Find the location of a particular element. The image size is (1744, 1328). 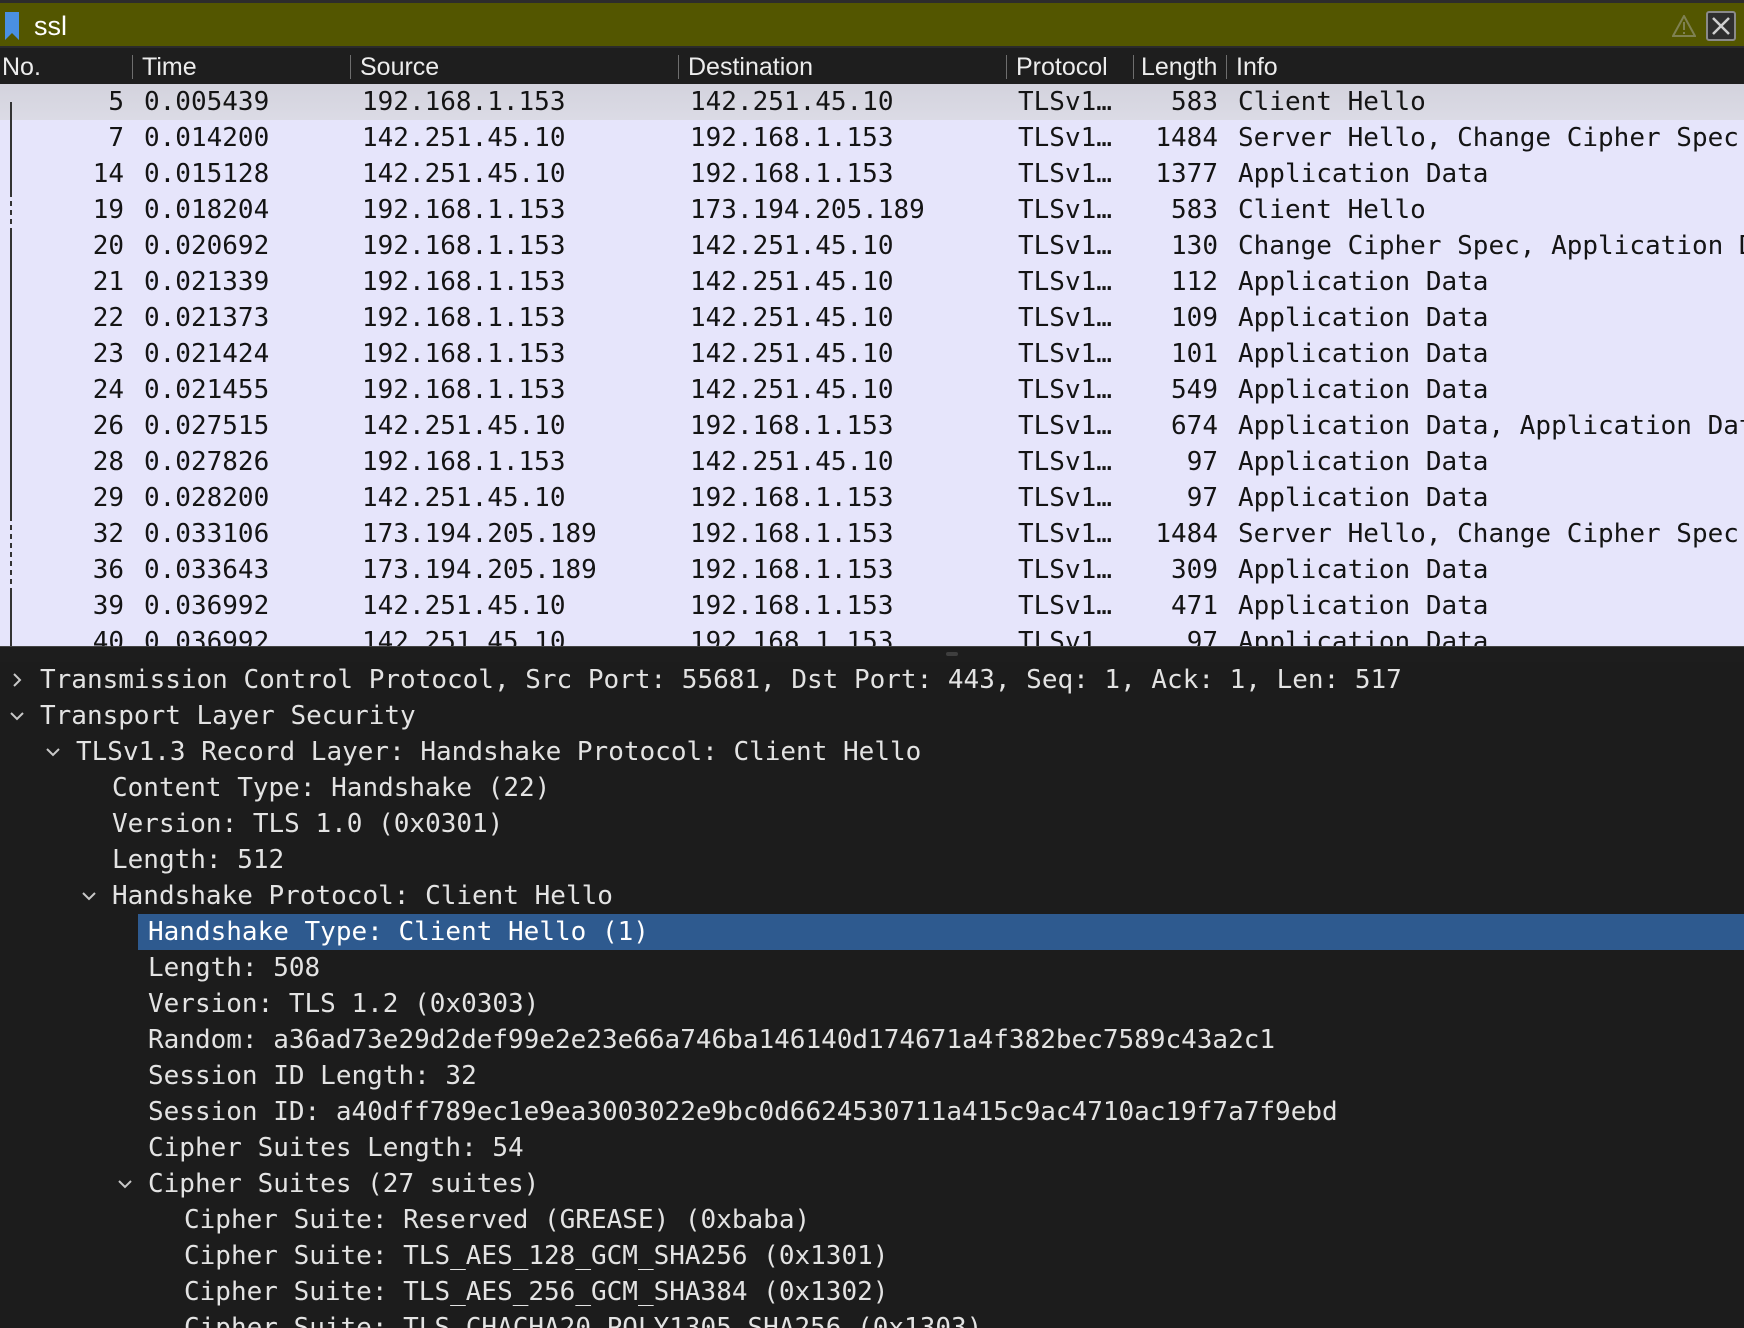

column-header-protocol: Protocol is located at coordinates (1074, 66).